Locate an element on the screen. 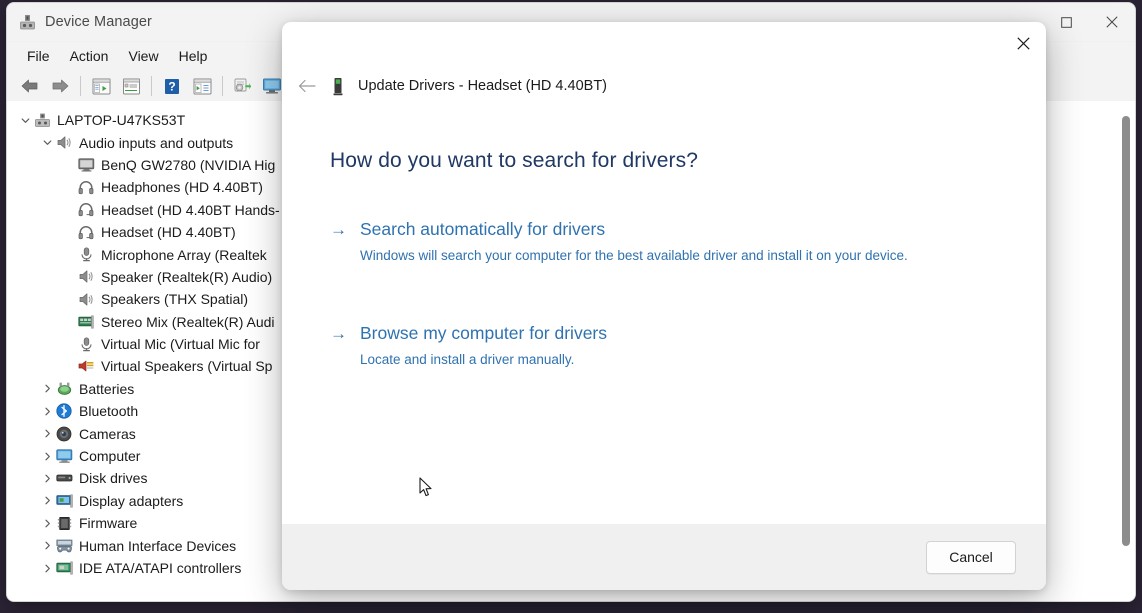 This screenshot has width=1142, height=613. maximize-button is located at coordinates (1066, 22).